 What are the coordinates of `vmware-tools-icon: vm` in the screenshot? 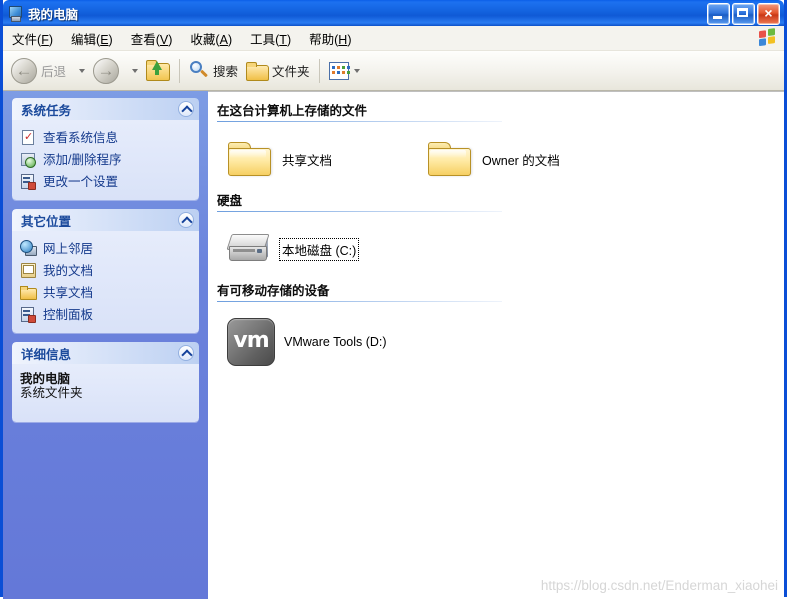 It's located at (251, 342).